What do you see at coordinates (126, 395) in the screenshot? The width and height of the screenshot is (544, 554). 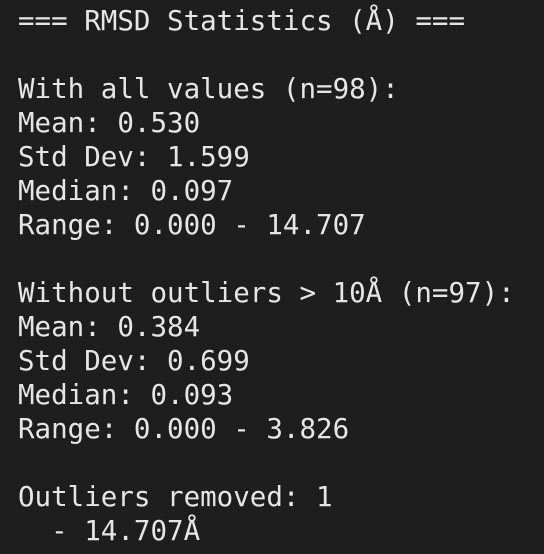 I see `without-outliers-median: Median: 0.093` at bounding box center [126, 395].